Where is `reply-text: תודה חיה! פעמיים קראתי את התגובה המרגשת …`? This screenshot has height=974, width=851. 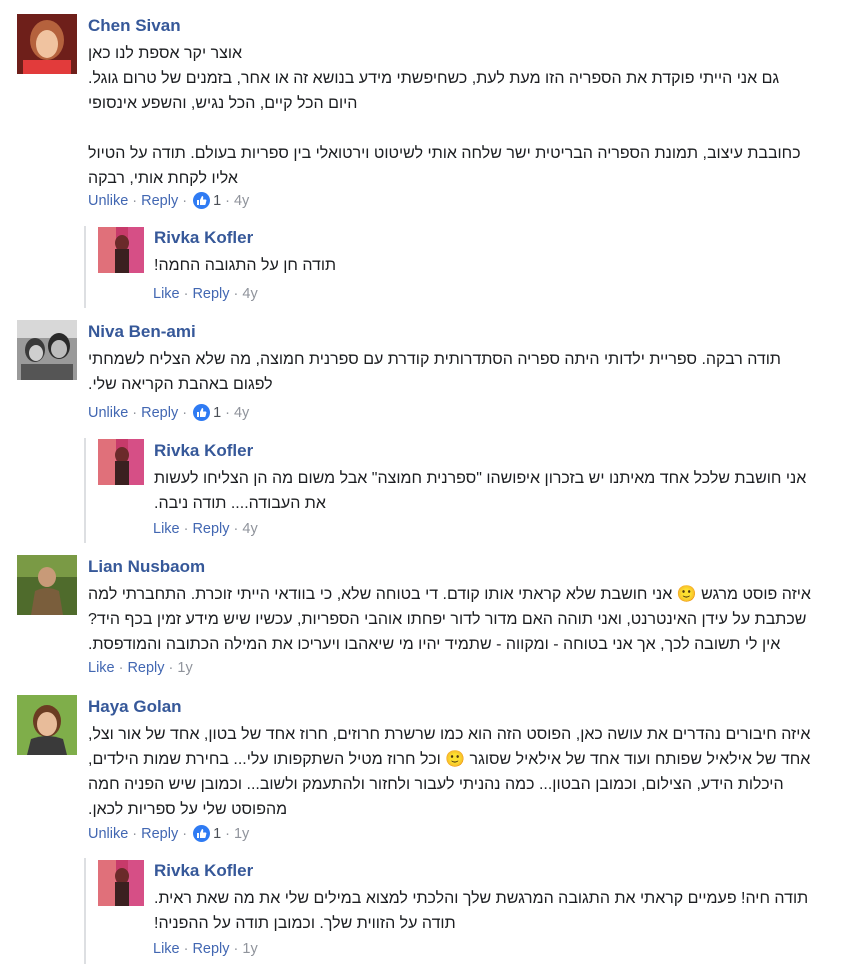 reply-text: תודה חיה! פעמיים קראתי את התגובה המרגשת … is located at coordinates (481, 911).